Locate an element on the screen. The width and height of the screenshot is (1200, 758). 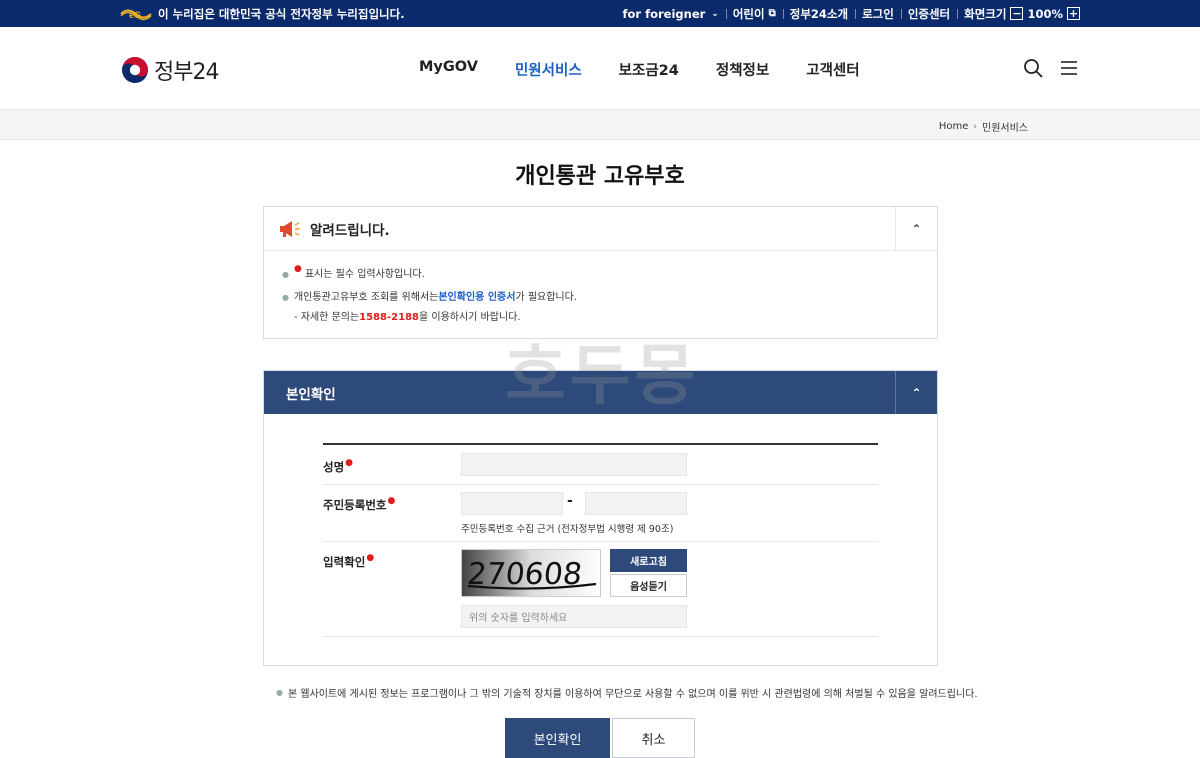
about-link: 정부24소개 is located at coordinates (818, 14).